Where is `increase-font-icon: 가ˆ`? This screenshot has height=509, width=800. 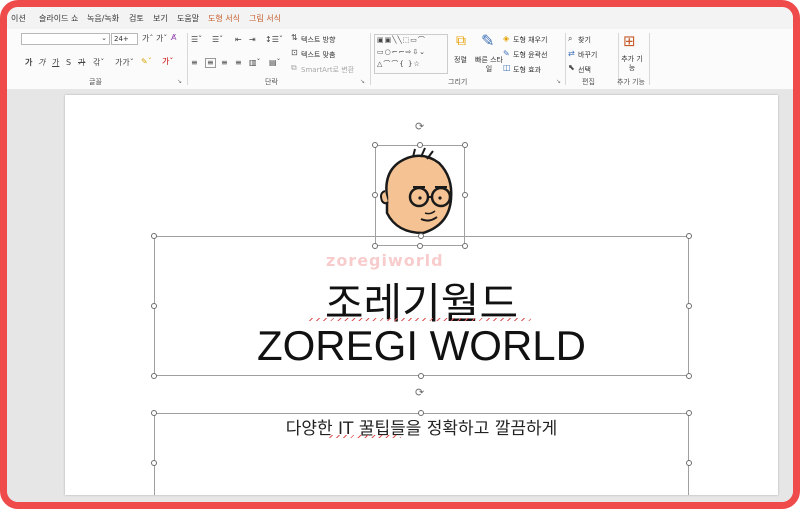 increase-font-icon: 가ˆ is located at coordinates (147, 39).